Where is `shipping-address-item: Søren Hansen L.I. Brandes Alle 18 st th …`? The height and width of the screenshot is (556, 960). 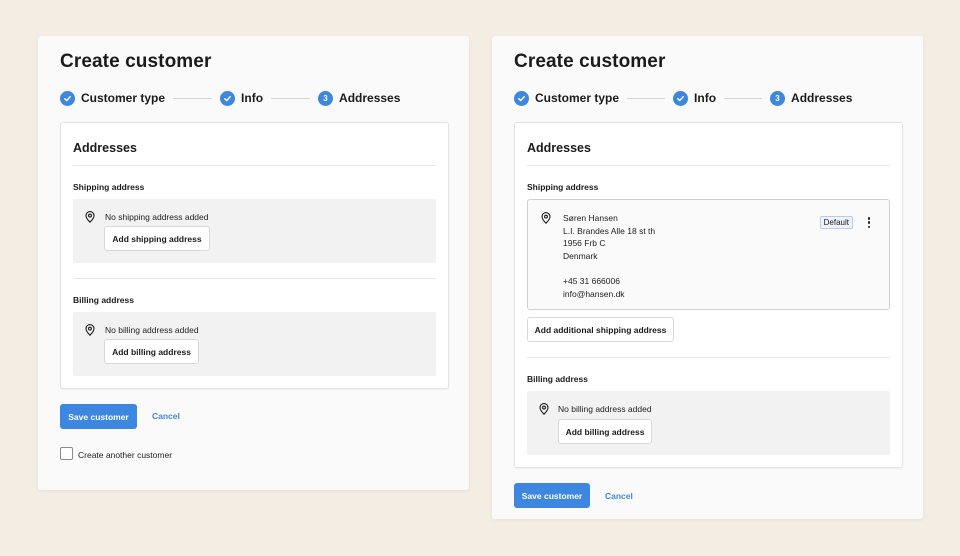
shipping-address-item: Søren Hansen L.I. Brandes Alle 18 st th … is located at coordinates (708, 254).